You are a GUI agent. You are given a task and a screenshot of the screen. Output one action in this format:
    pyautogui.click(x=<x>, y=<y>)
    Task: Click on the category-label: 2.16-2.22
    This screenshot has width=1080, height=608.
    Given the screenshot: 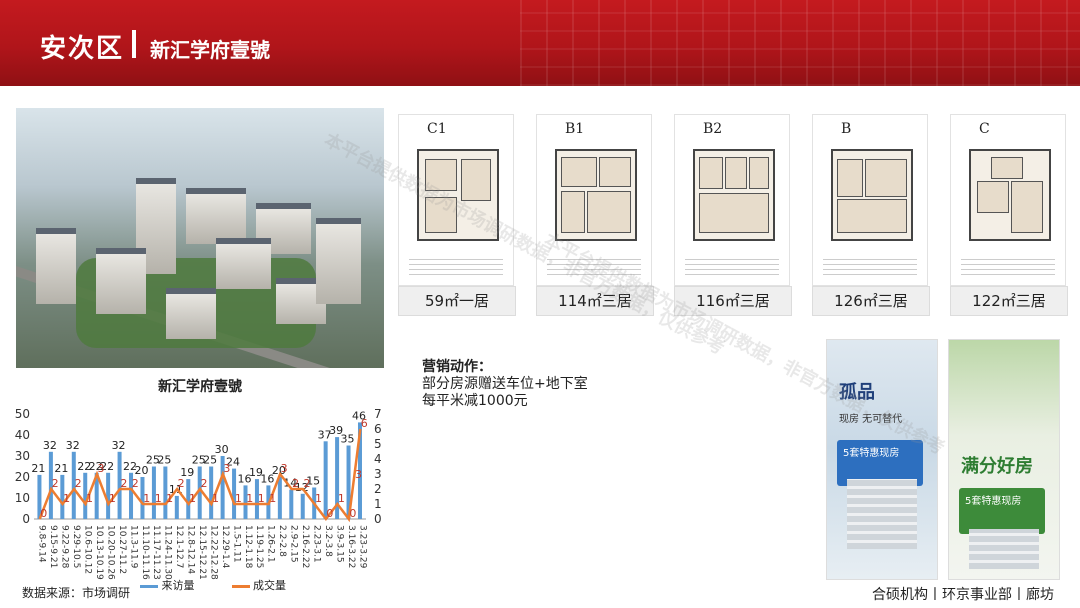 What is the action you would take?
    pyautogui.click(x=305, y=546)
    